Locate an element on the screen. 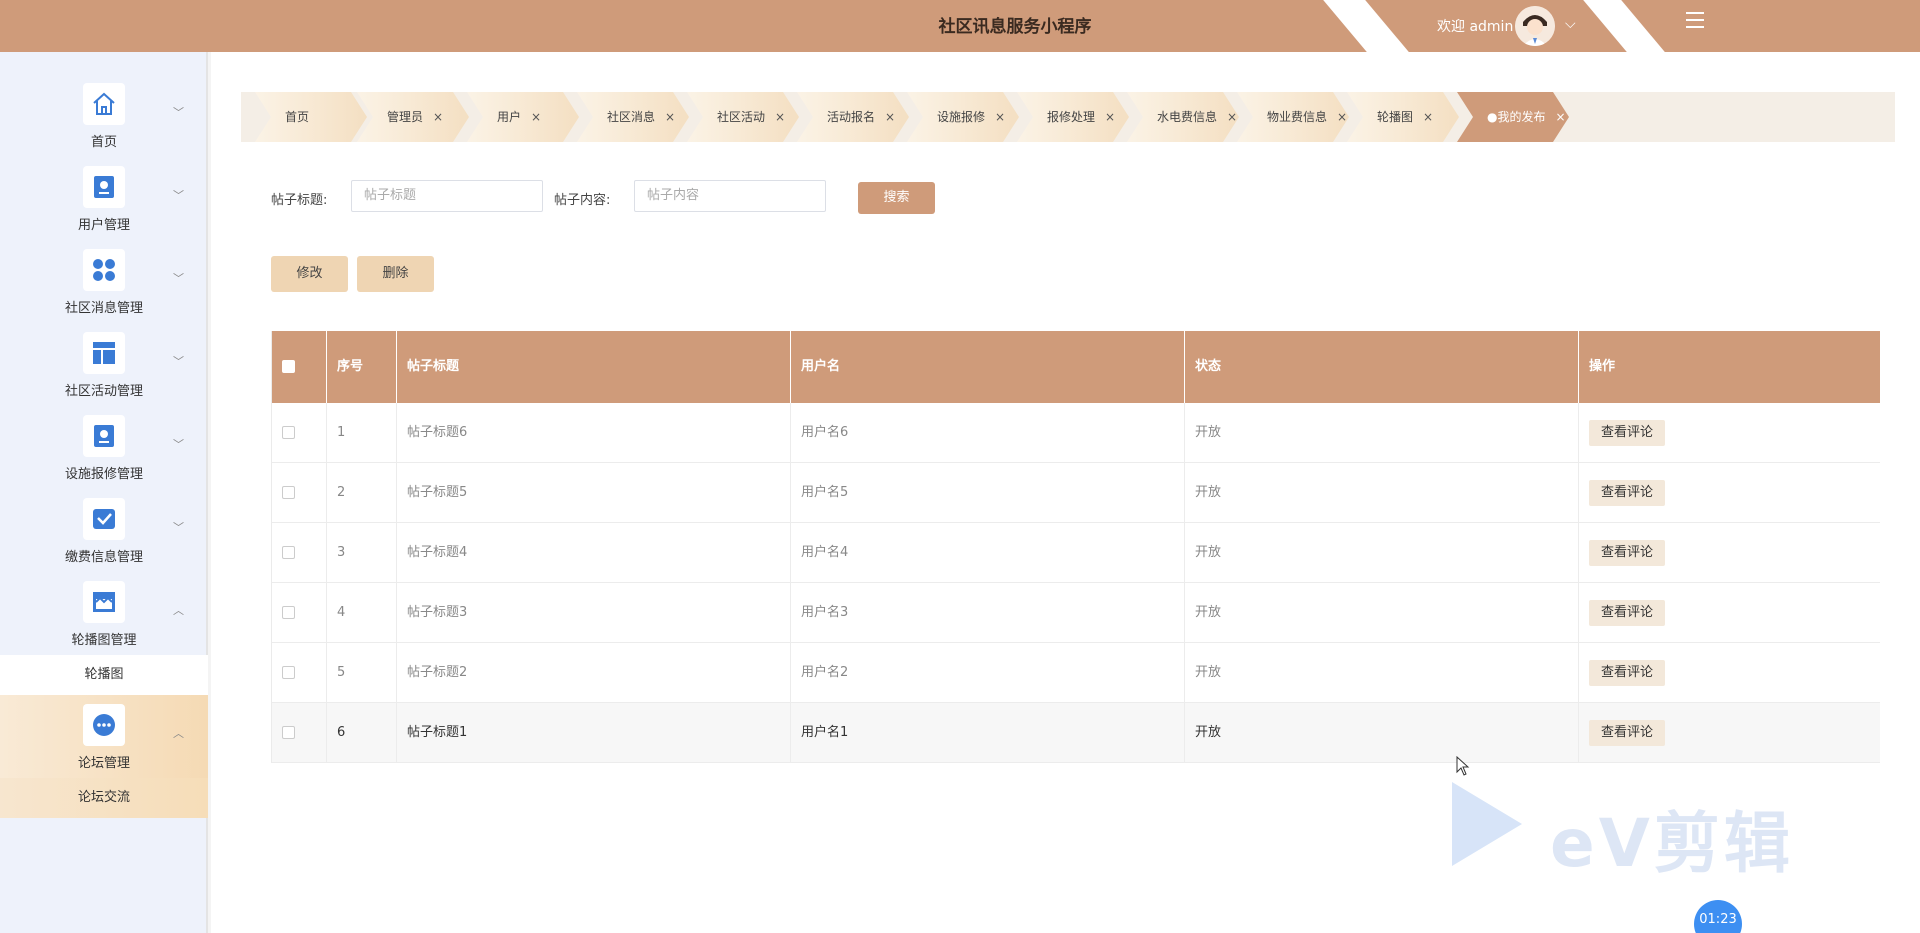 This screenshot has height=933, width=1920. sidebar-subitem-forum: 论坛交流 is located at coordinates (104, 798).